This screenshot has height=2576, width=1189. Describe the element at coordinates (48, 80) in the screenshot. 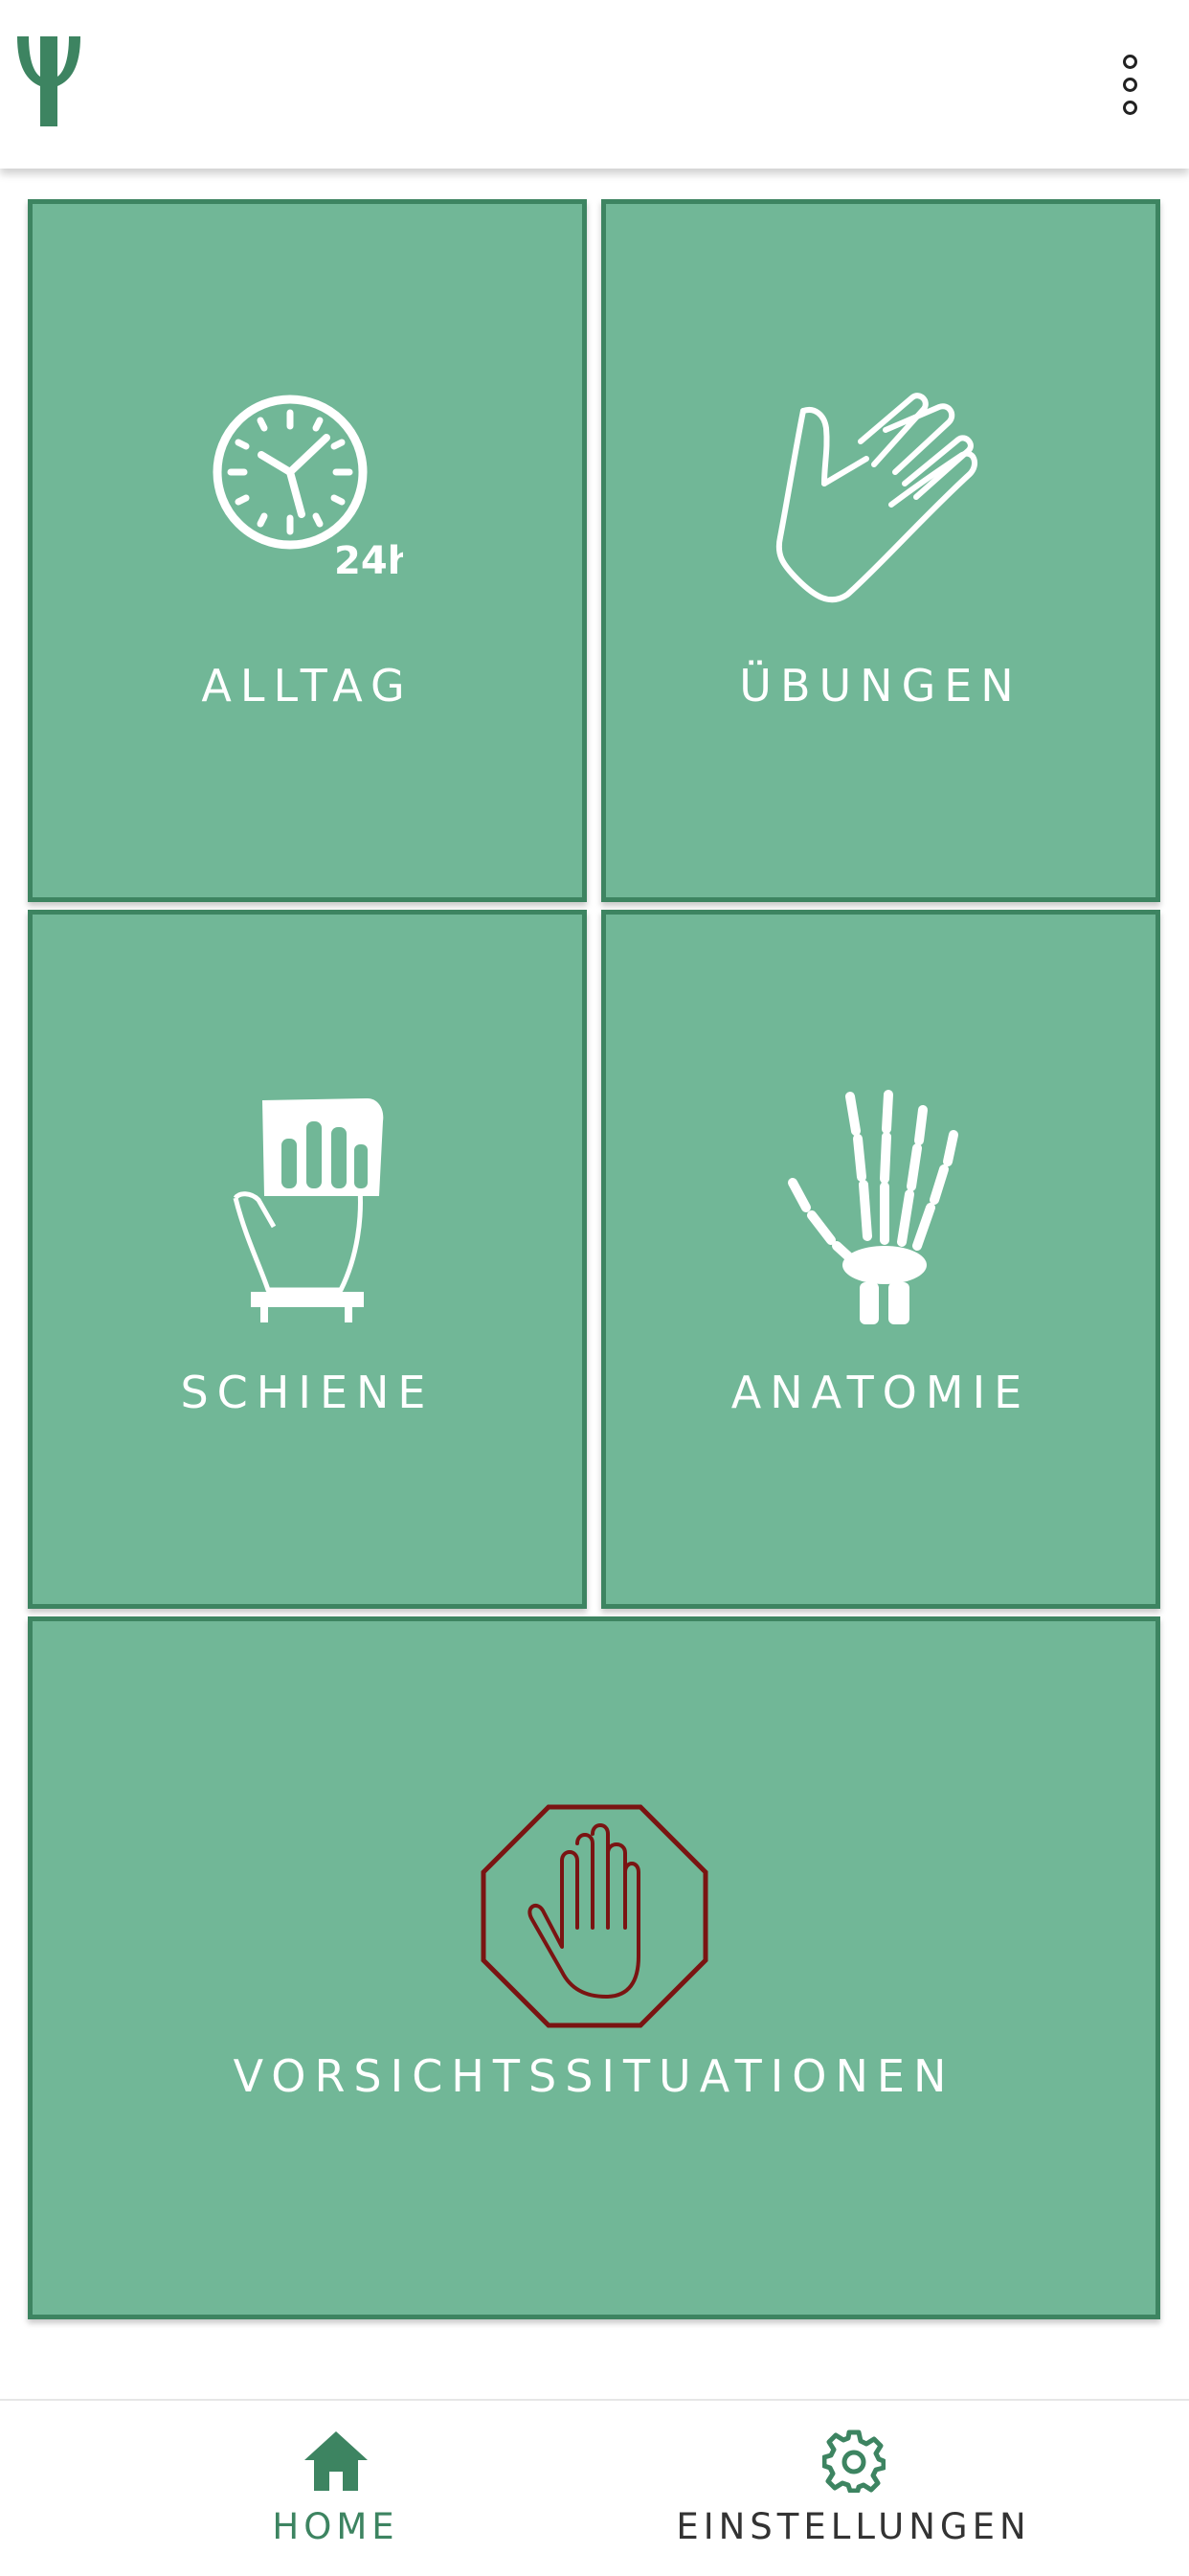

I see `clinic-logo-icon` at that location.